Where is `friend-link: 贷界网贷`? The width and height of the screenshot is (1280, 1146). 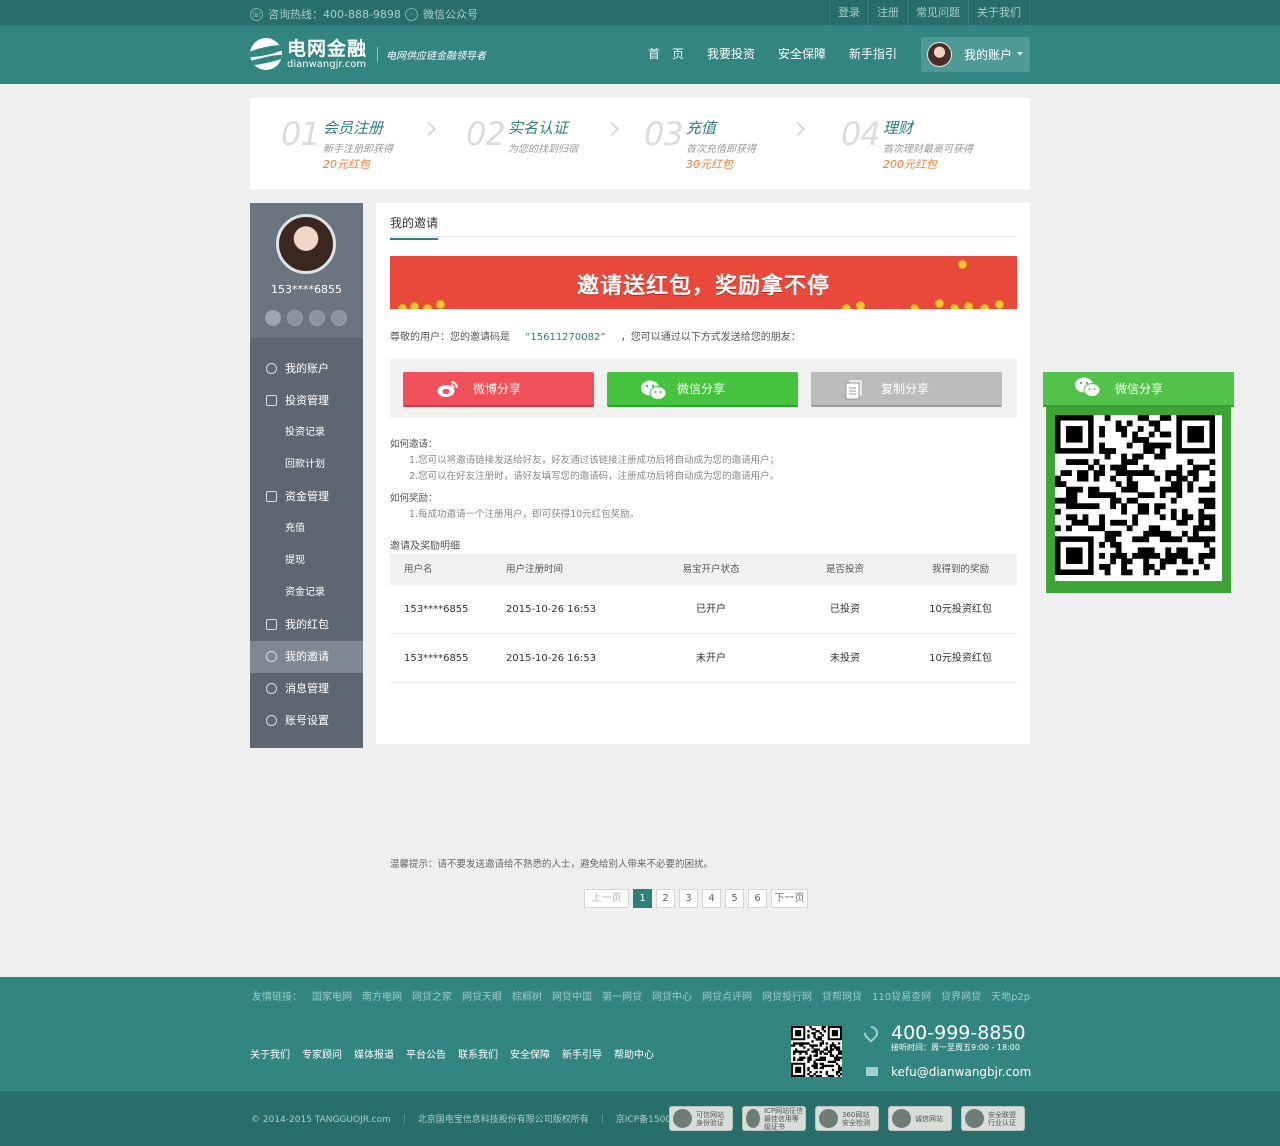
friend-link: 贷界网贷 is located at coordinates (961, 995).